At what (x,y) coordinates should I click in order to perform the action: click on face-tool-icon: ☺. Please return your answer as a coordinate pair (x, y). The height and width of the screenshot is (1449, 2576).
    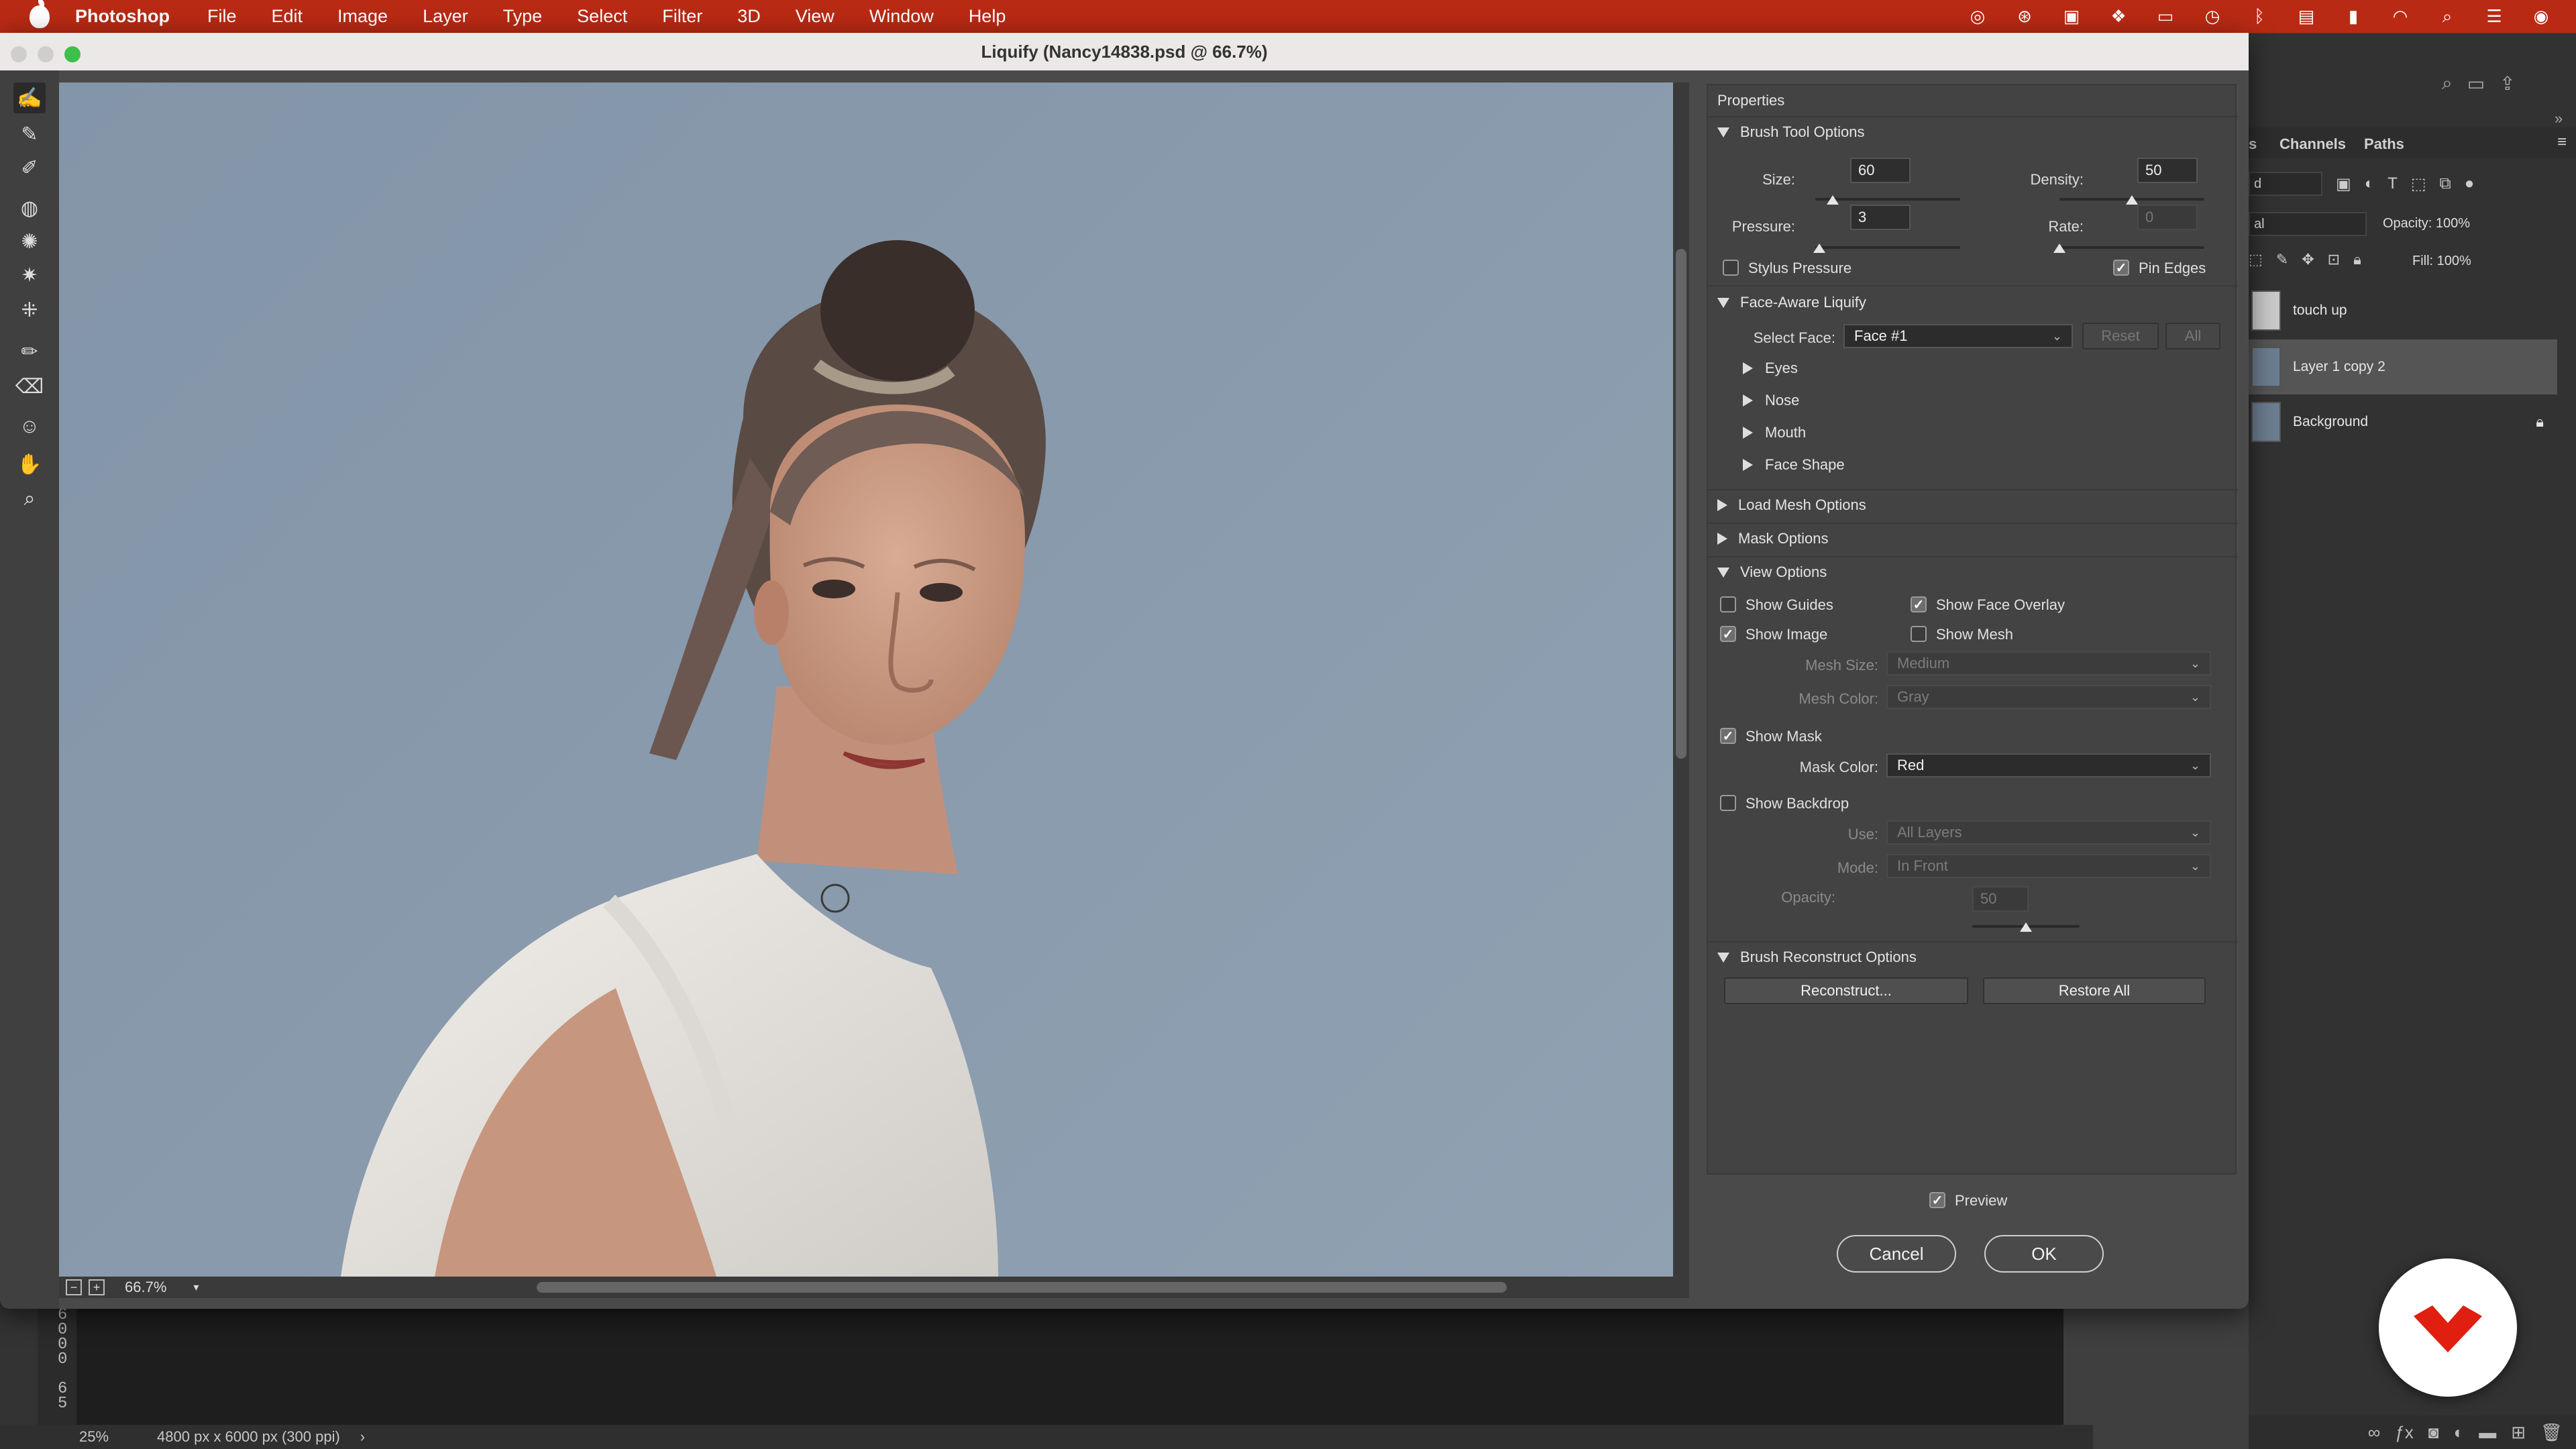
    Looking at the image, I should click on (29, 426).